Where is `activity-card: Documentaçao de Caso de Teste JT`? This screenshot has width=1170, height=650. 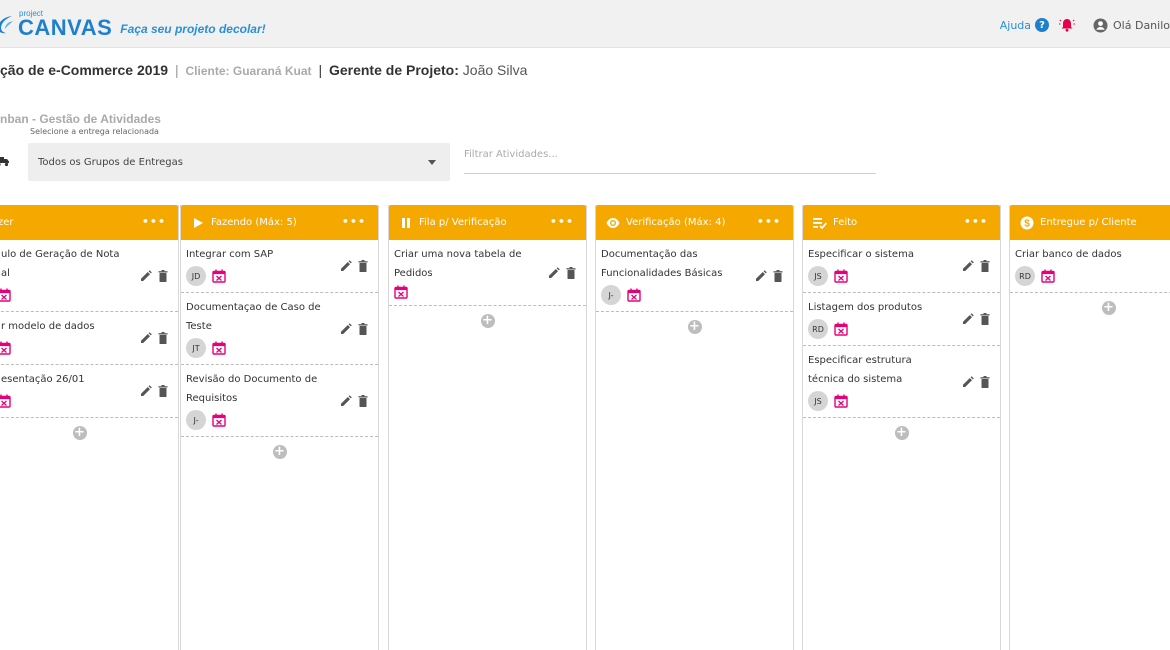 activity-card: Documentaçao de Caso de Teste JT is located at coordinates (279, 329).